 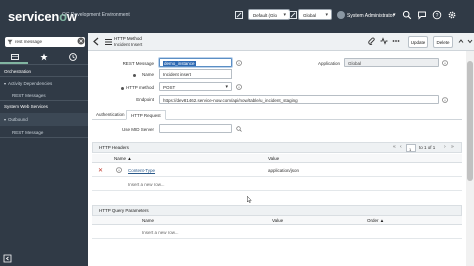 What do you see at coordinates (7, 258) in the screenshot?
I see `collapse-navigator-icon` at bounding box center [7, 258].